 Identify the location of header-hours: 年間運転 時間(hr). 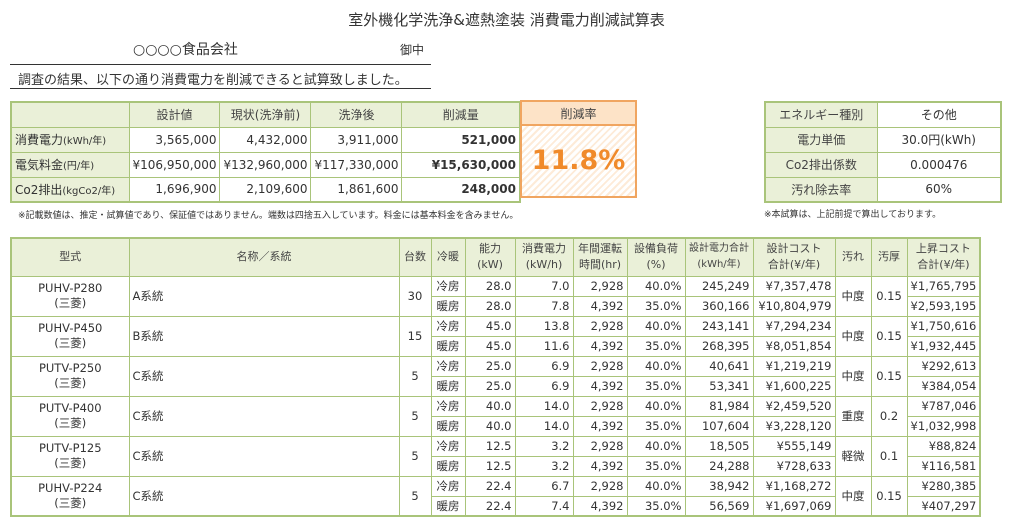
(600, 257).